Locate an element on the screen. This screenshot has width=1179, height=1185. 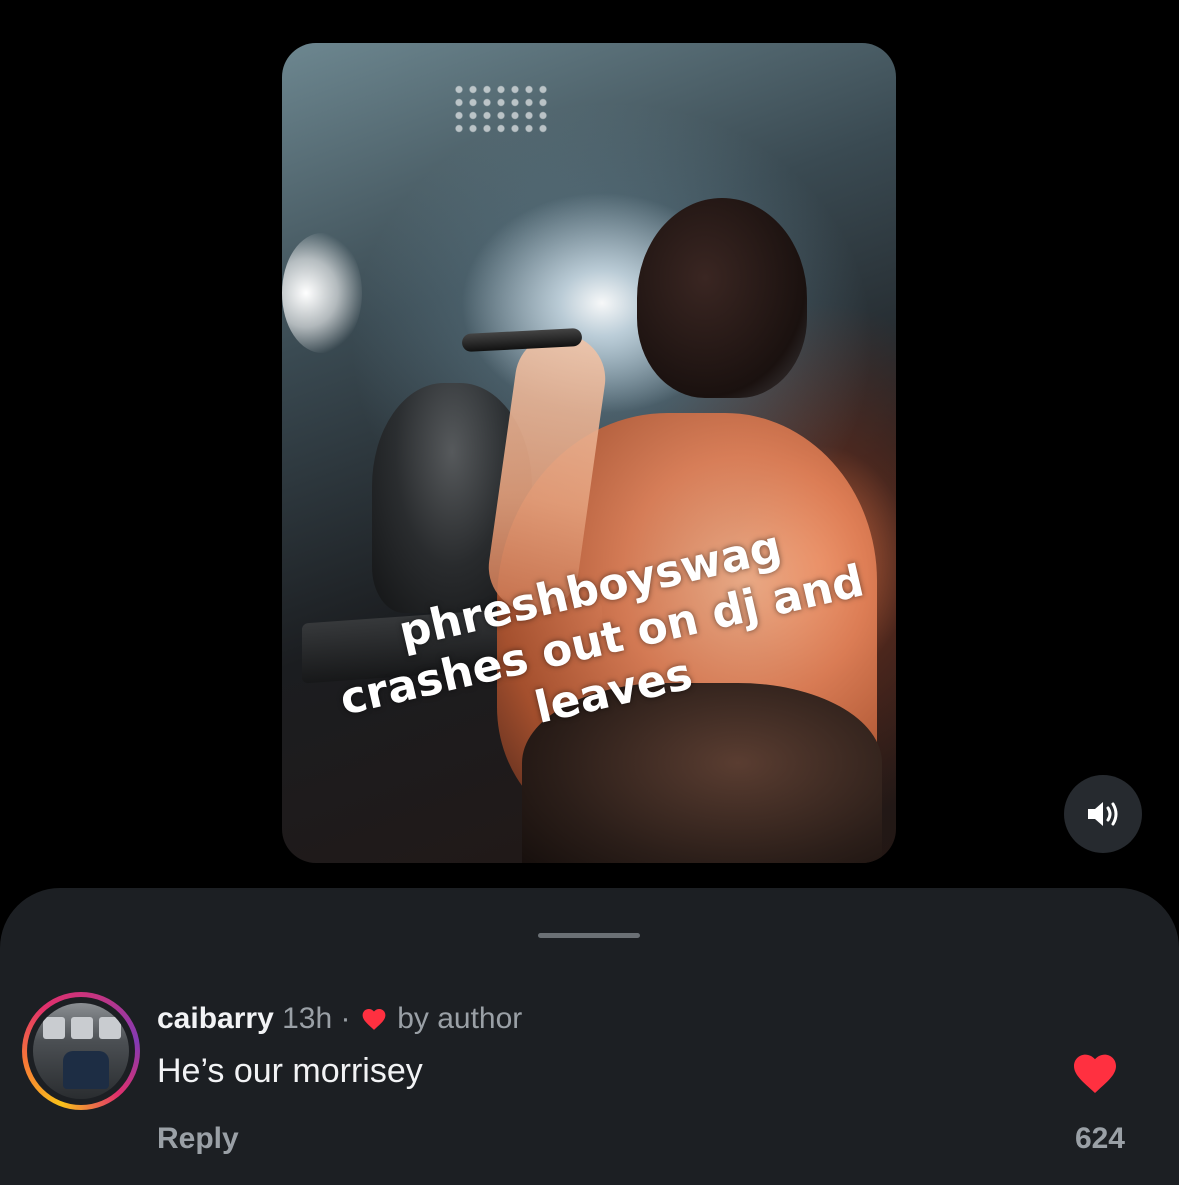
comment-text: He’s our morrisey is located at coordinates (290, 1071).